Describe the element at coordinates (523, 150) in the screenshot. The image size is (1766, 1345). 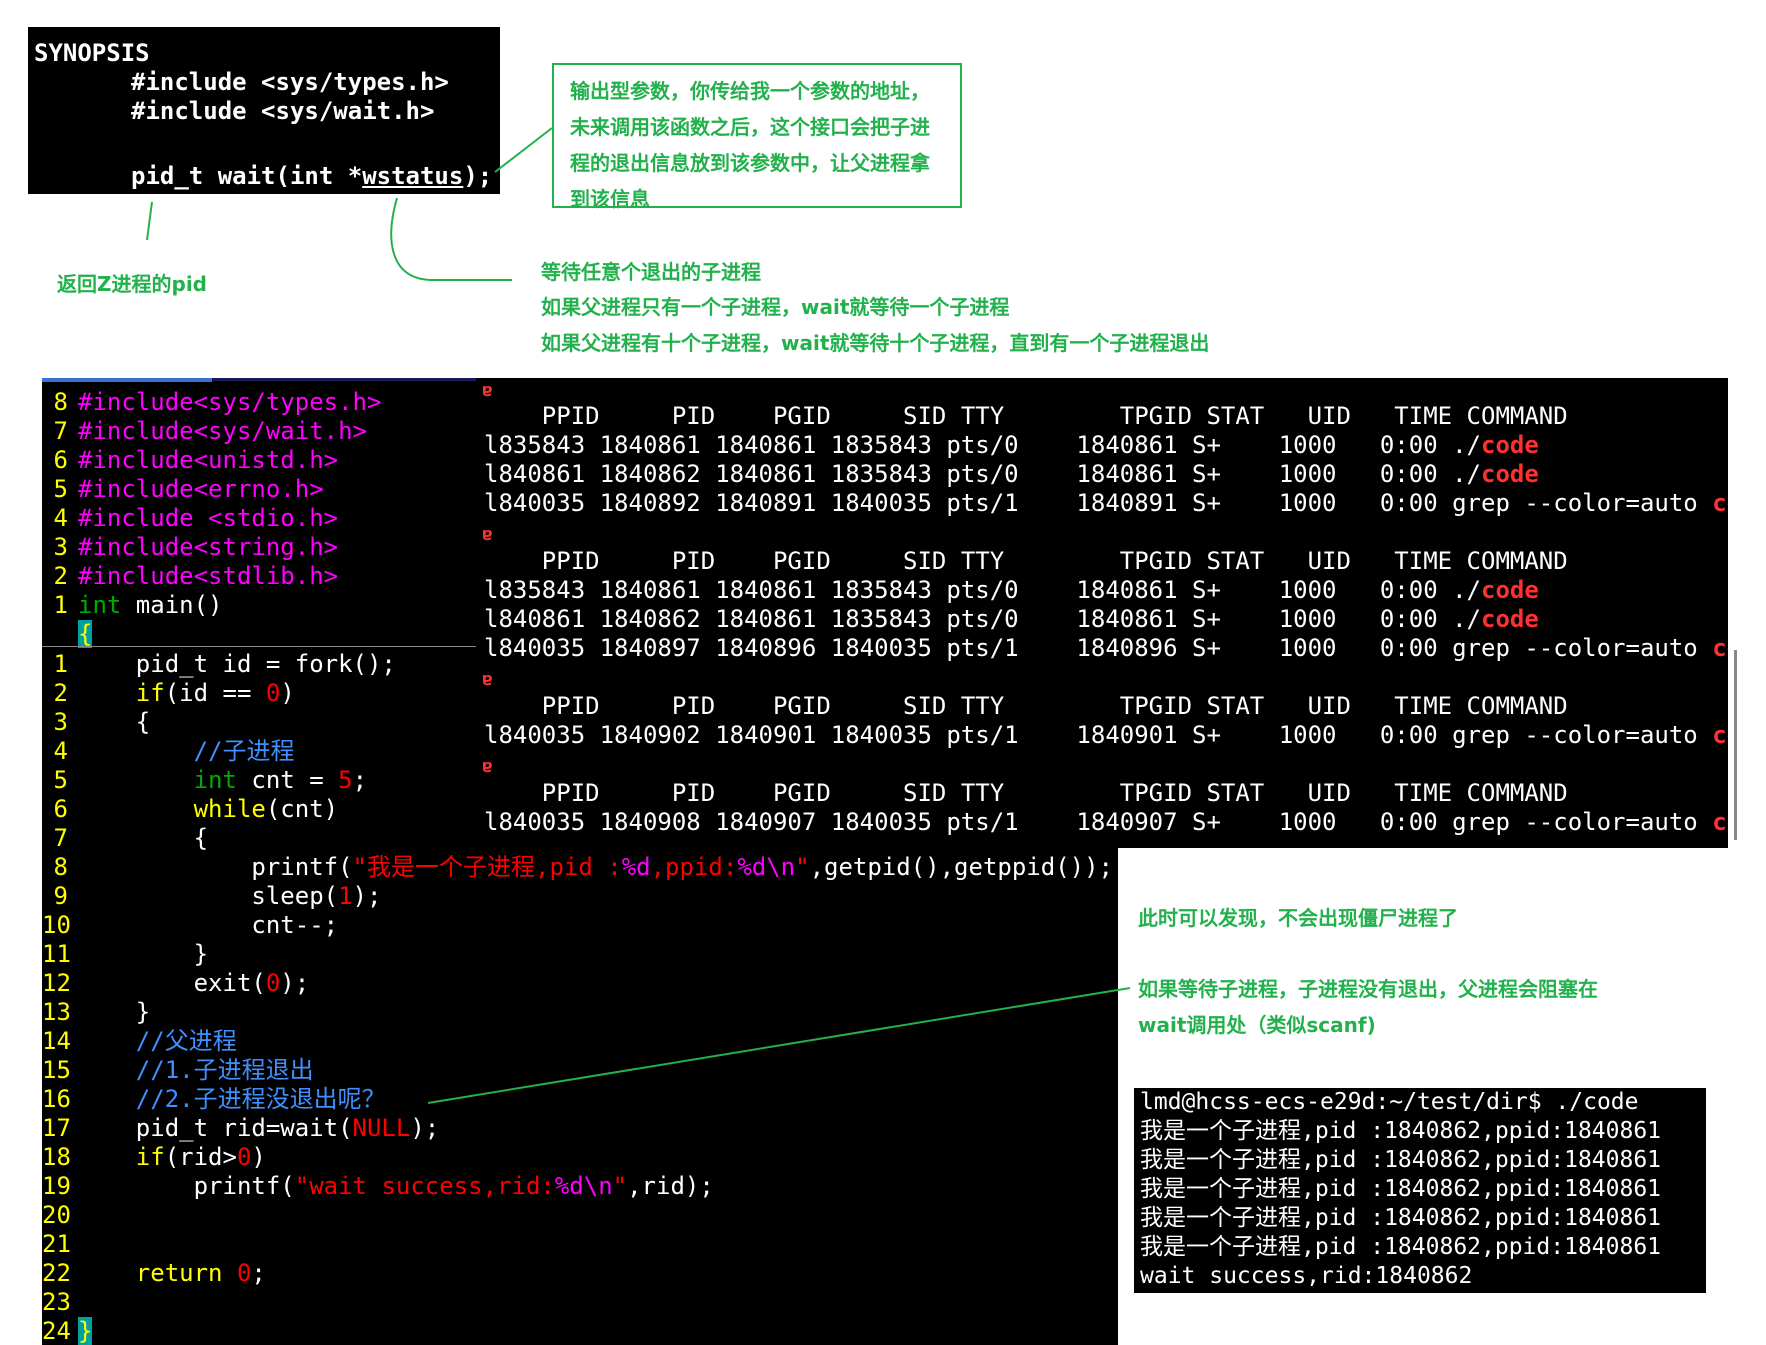
I see `connector-output-param` at that location.